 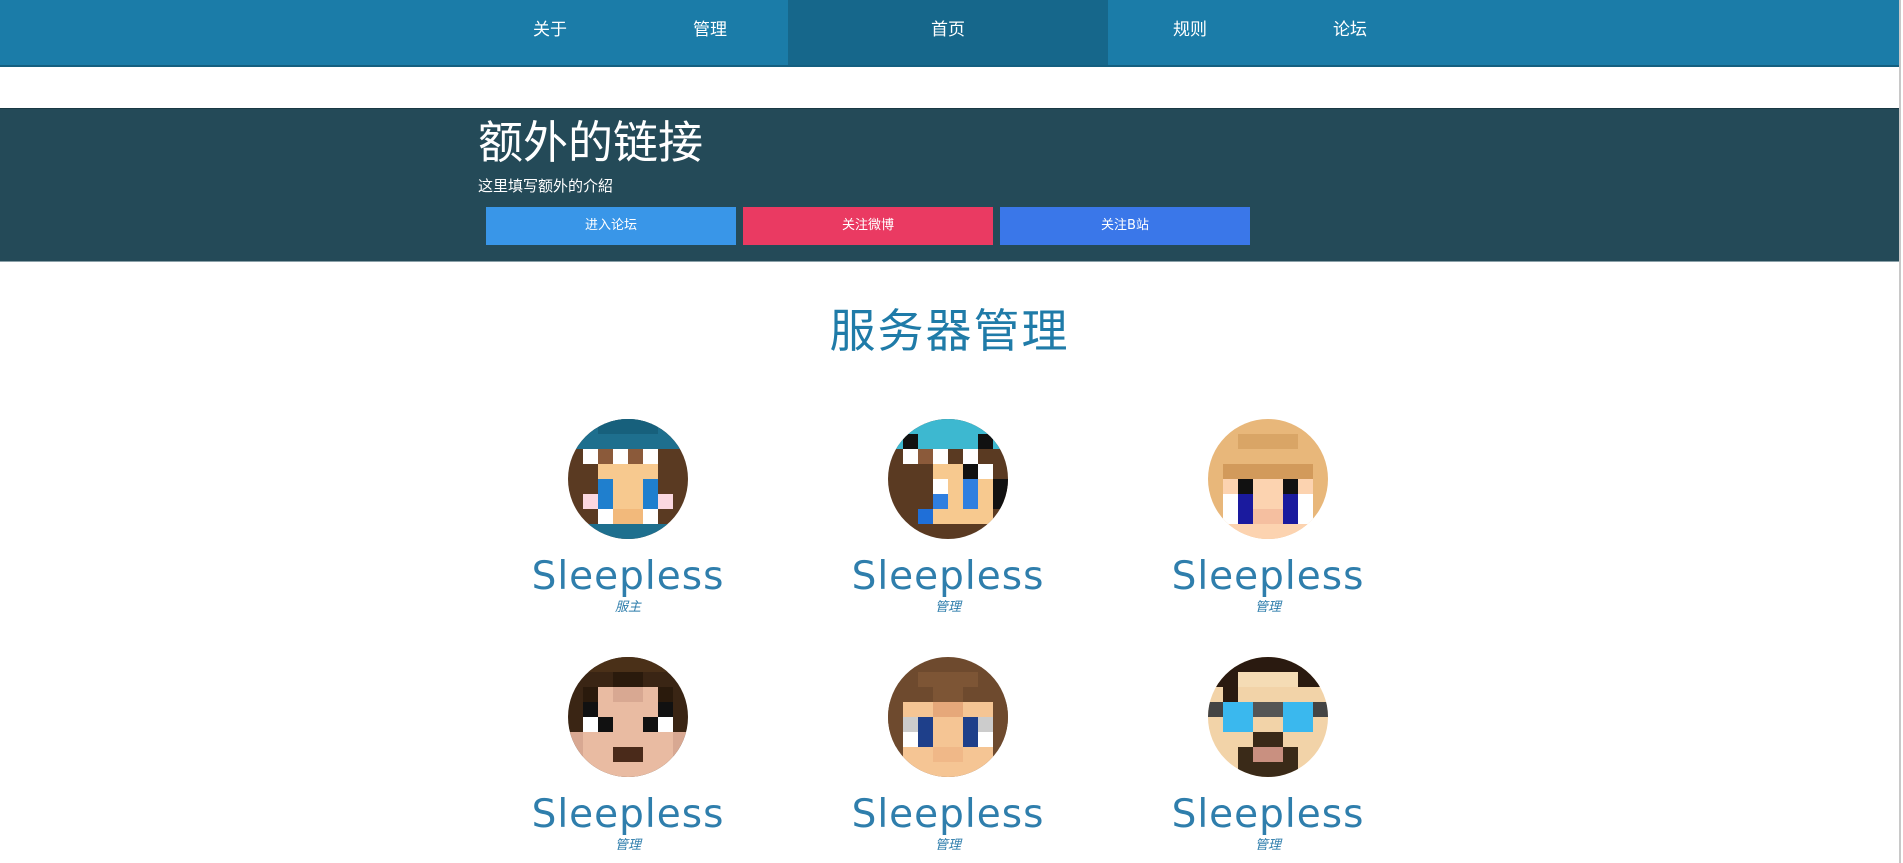 What do you see at coordinates (1268, 479) in the screenshot?
I see `pixel-avatar-blonde-icon` at bounding box center [1268, 479].